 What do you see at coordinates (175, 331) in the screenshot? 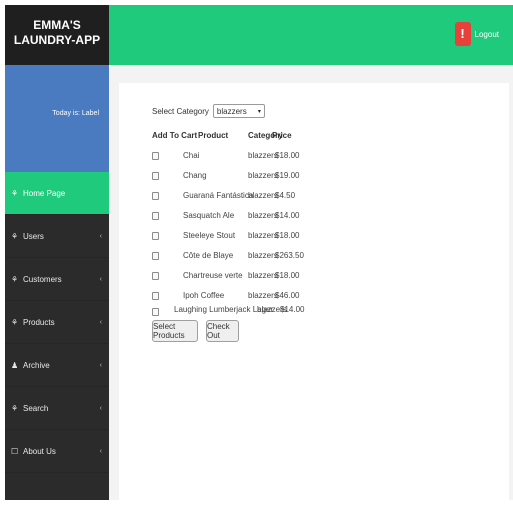
I see `select-products-button: Select Products` at bounding box center [175, 331].